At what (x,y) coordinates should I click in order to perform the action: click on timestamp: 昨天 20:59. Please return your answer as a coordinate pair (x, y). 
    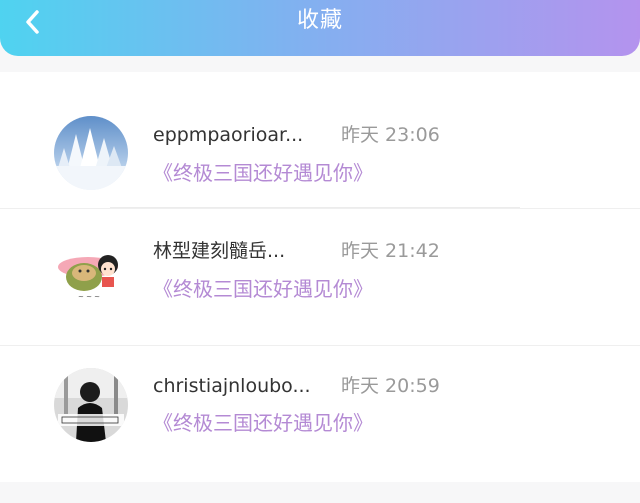
    Looking at the image, I should click on (390, 386).